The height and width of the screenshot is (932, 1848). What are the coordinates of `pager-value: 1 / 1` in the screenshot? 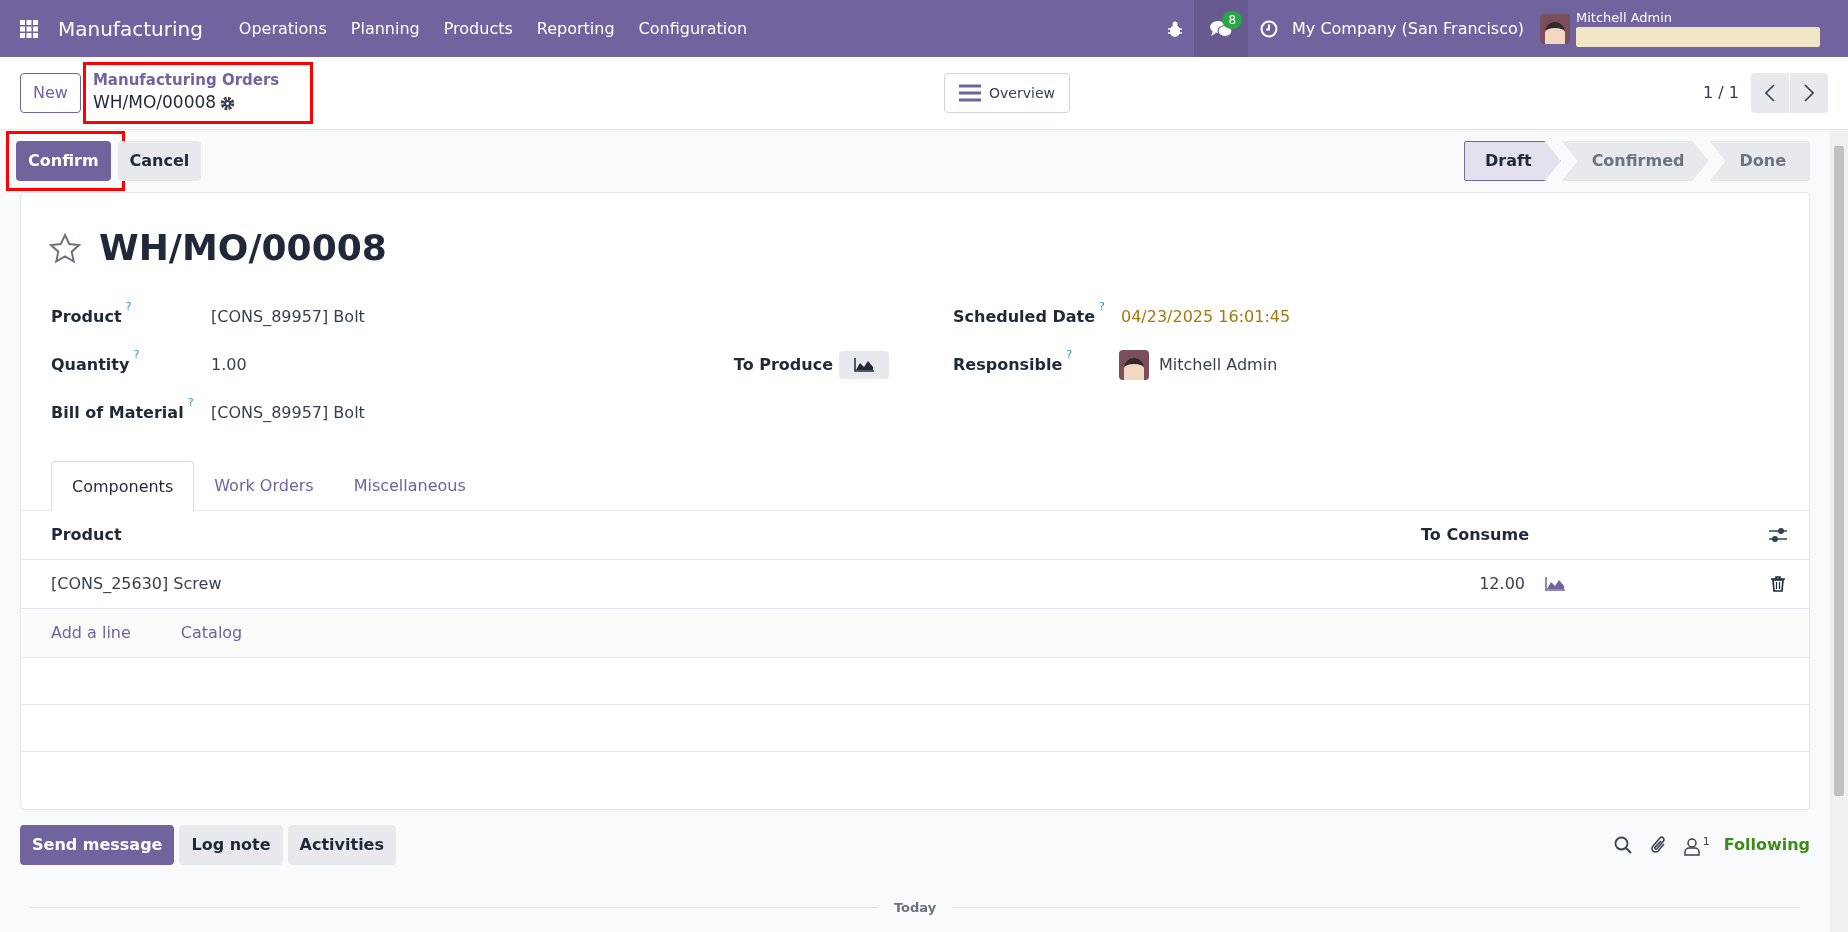 It's located at (1721, 93).